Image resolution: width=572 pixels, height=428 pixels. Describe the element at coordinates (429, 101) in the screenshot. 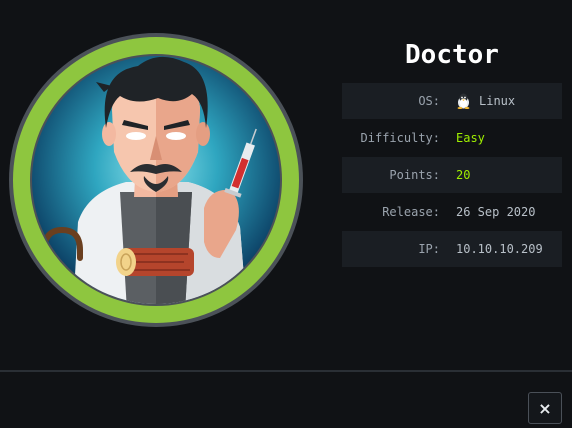

I see `os-label: OS:` at that location.